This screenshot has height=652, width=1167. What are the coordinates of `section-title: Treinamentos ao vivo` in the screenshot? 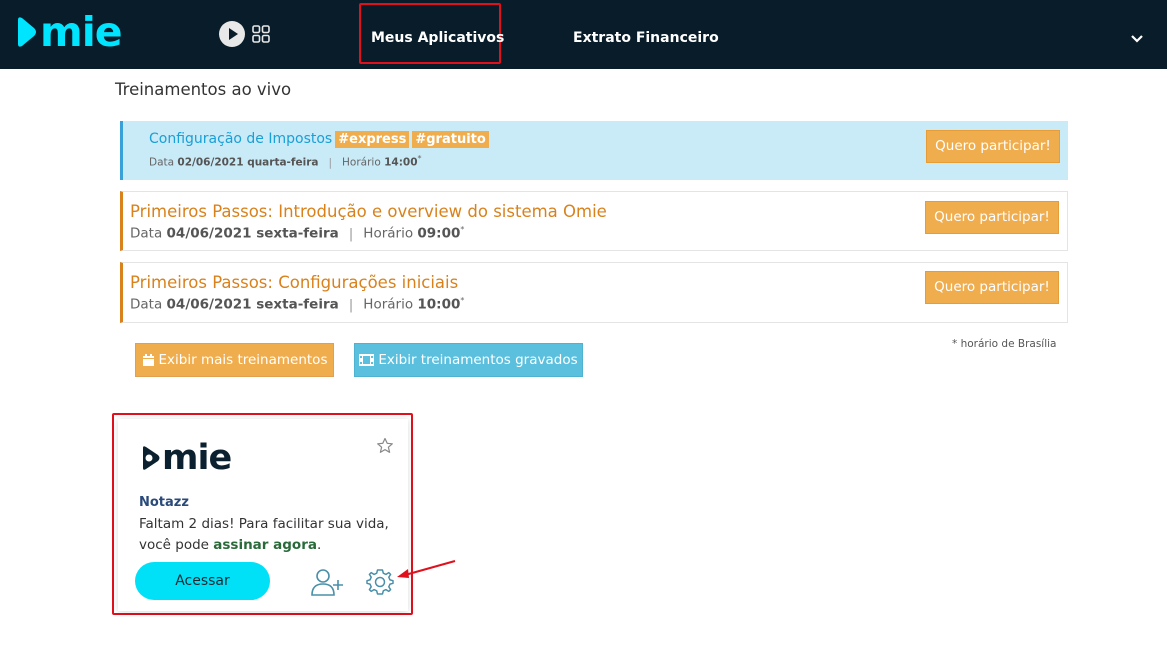 It's located at (203, 89).